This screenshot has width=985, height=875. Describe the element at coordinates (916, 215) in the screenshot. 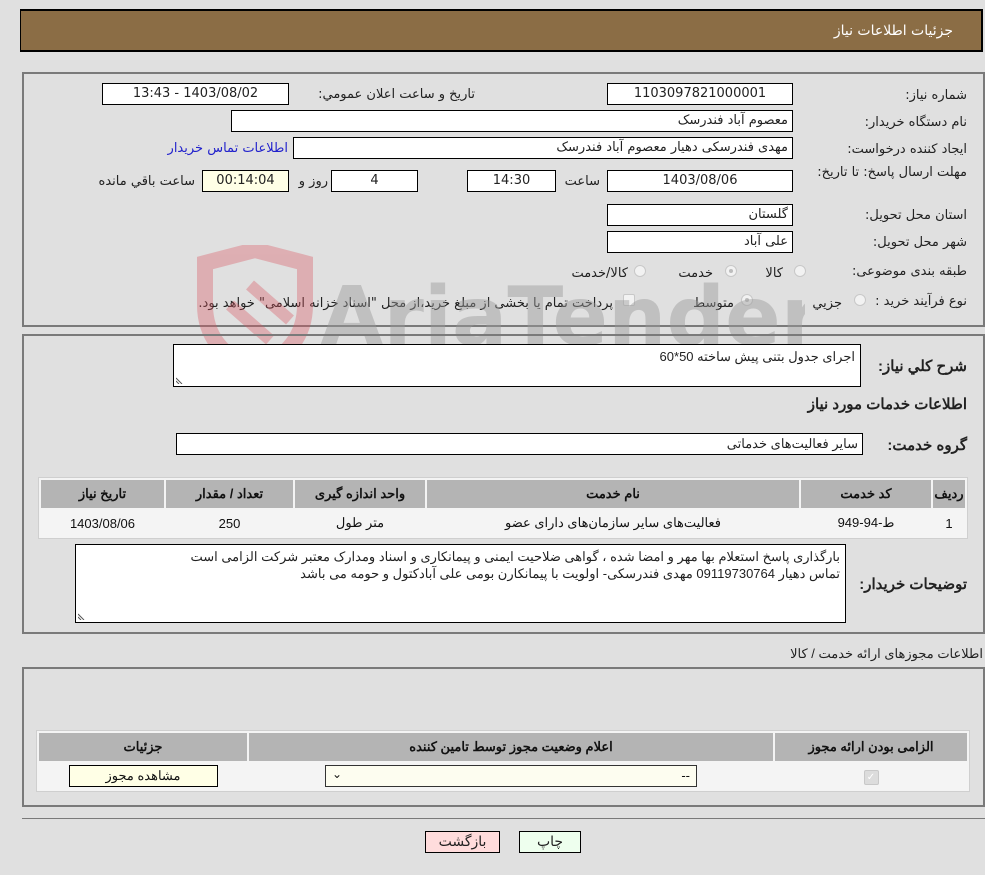

I see `province-label: استان محل تحویل:` at that location.